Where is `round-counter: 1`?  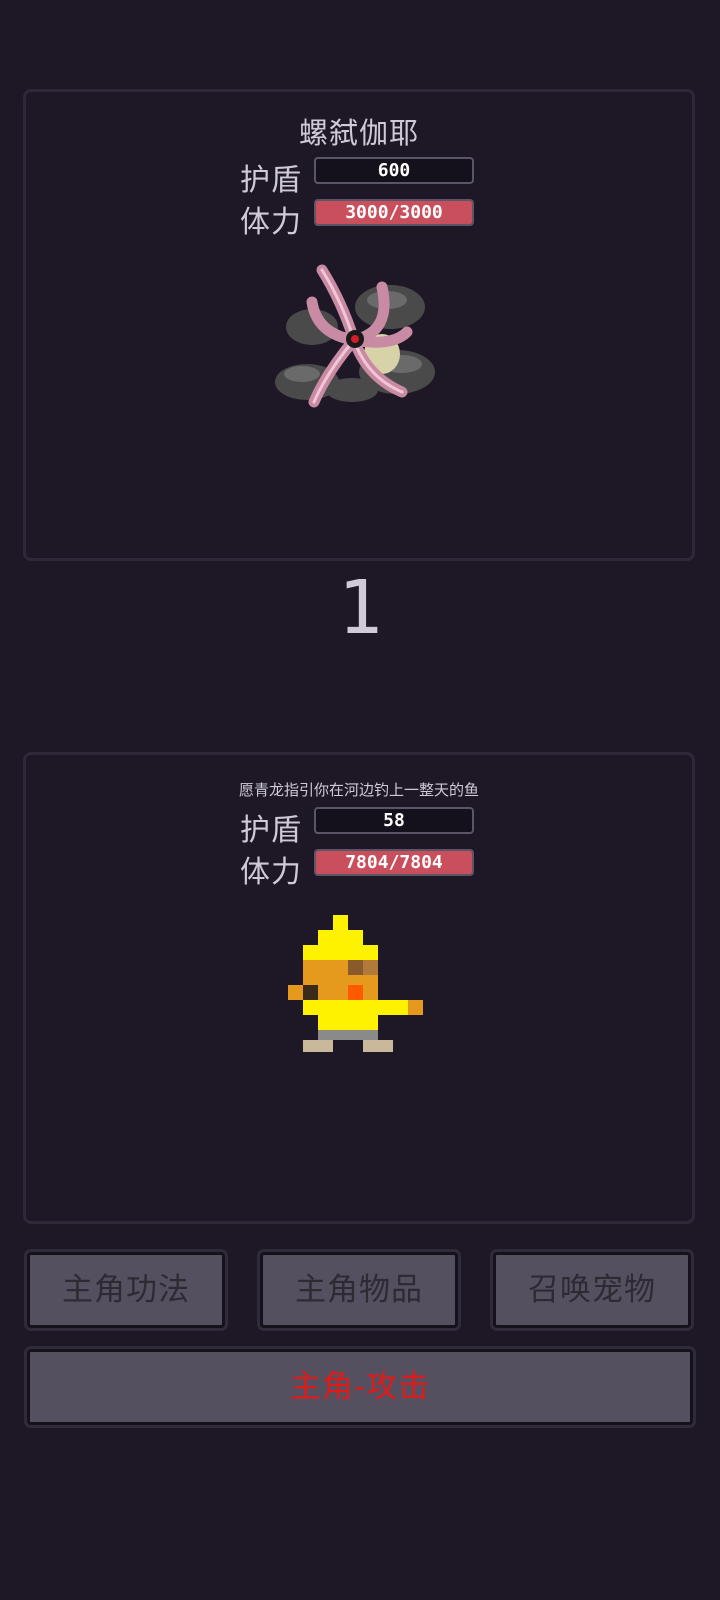
round-counter: 1 is located at coordinates (360, 608).